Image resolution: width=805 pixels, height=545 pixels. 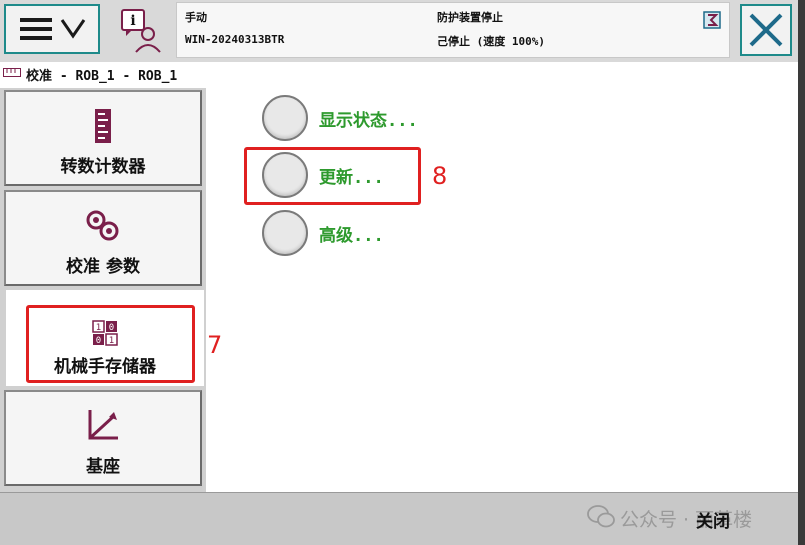 I want to click on breadcrumb: 校准 - ROB_1 - ROB_1, so click(x=399, y=73).